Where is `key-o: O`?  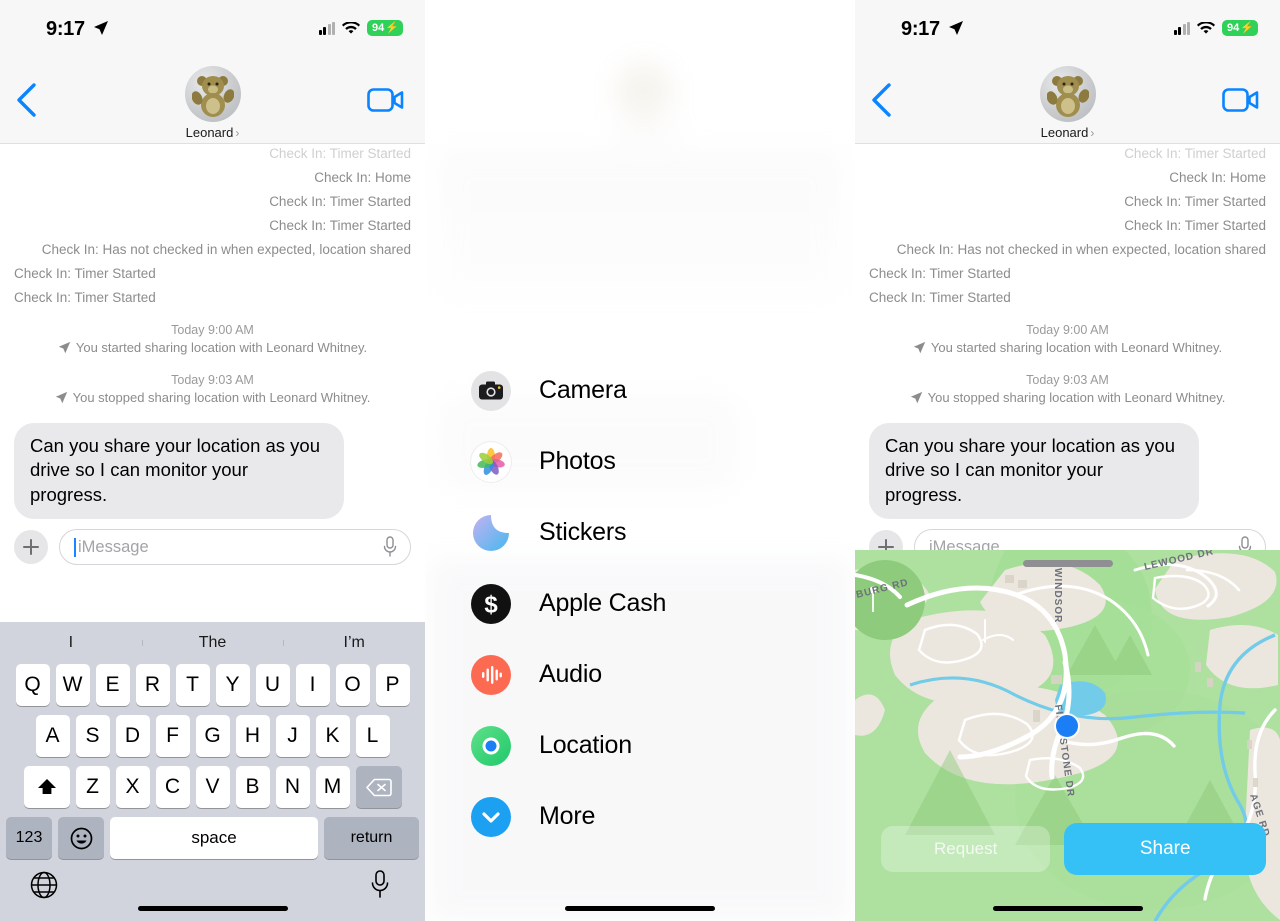
key-o: O is located at coordinates (352, 685).